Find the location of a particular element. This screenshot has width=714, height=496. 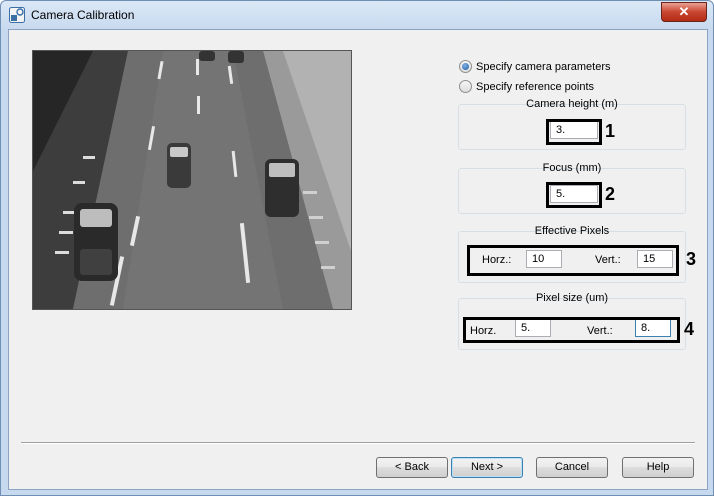

group-title: Focus (mm) is located at coordinates (572, 168).